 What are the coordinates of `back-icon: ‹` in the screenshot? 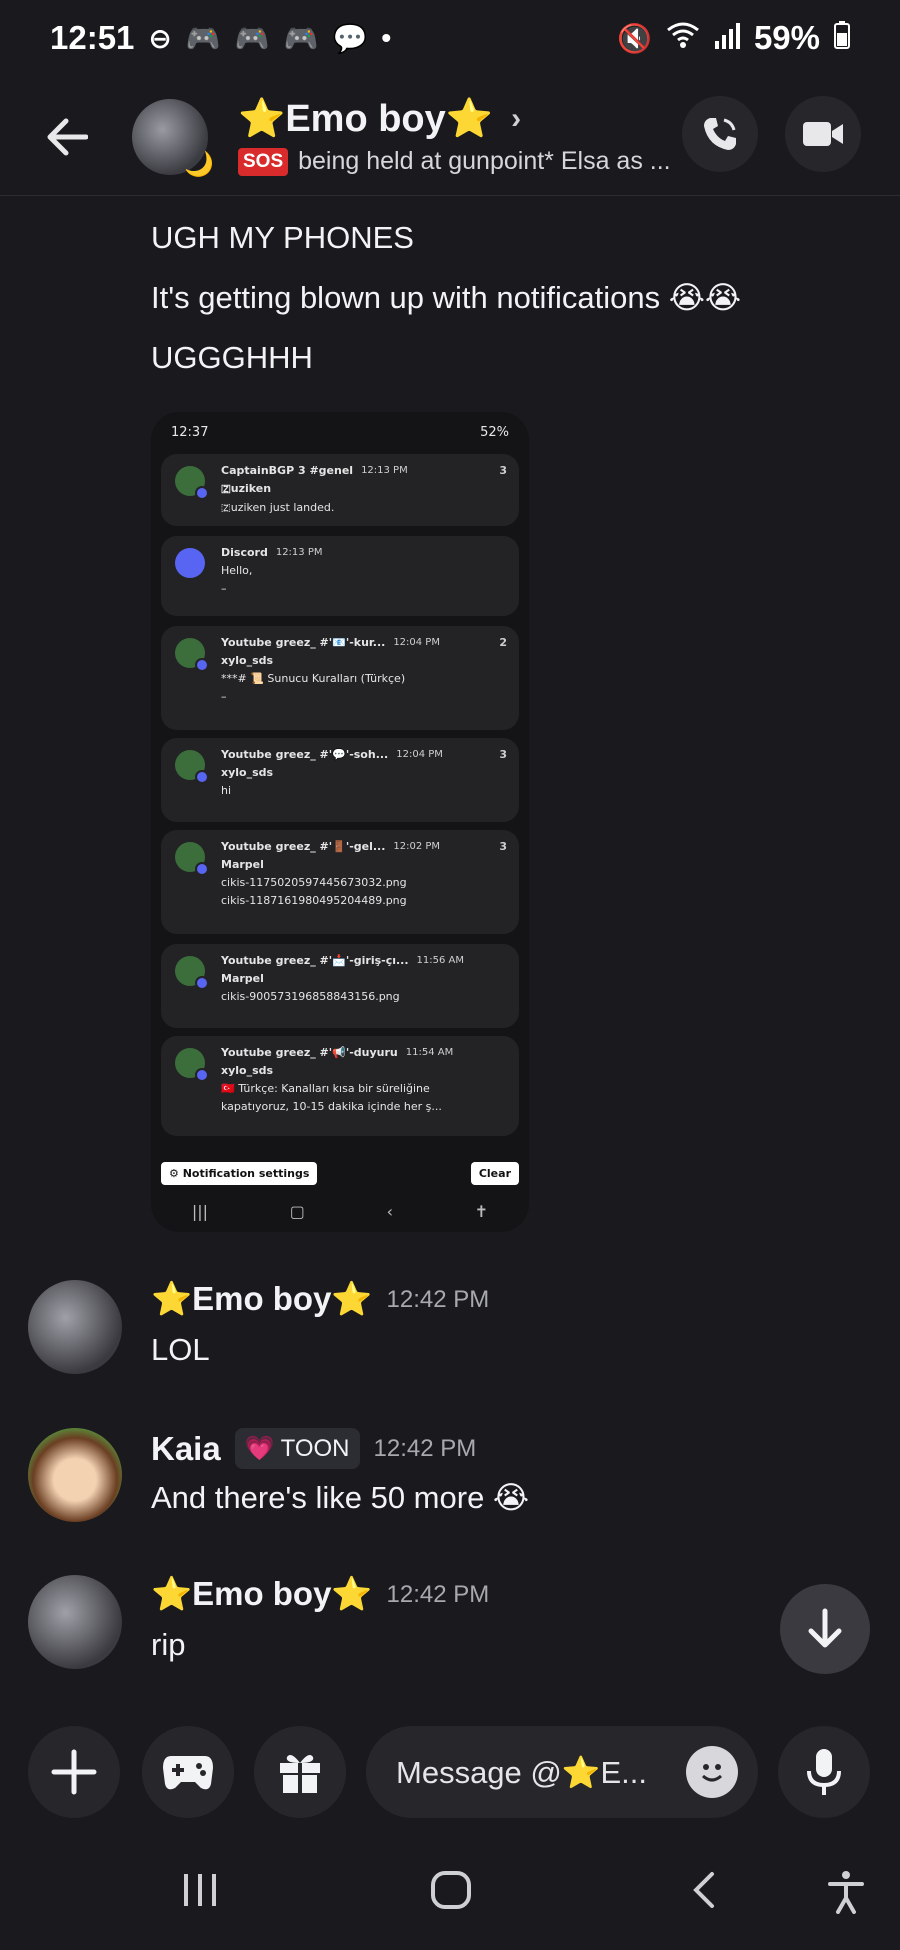 It's located at (389, 1211).